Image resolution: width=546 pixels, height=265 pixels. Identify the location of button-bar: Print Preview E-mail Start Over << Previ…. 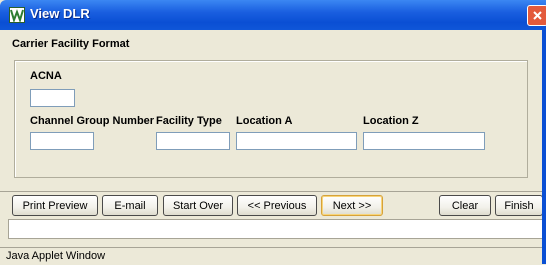
(273, 206).